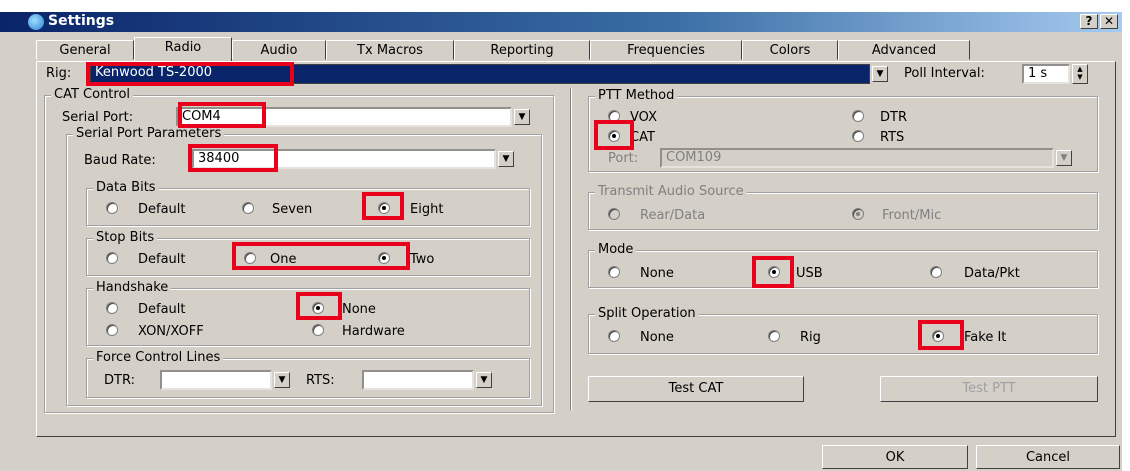  Describe the element at coordinates (112, 308) in the screenshot. I see `handshake-default-radio` at that location.